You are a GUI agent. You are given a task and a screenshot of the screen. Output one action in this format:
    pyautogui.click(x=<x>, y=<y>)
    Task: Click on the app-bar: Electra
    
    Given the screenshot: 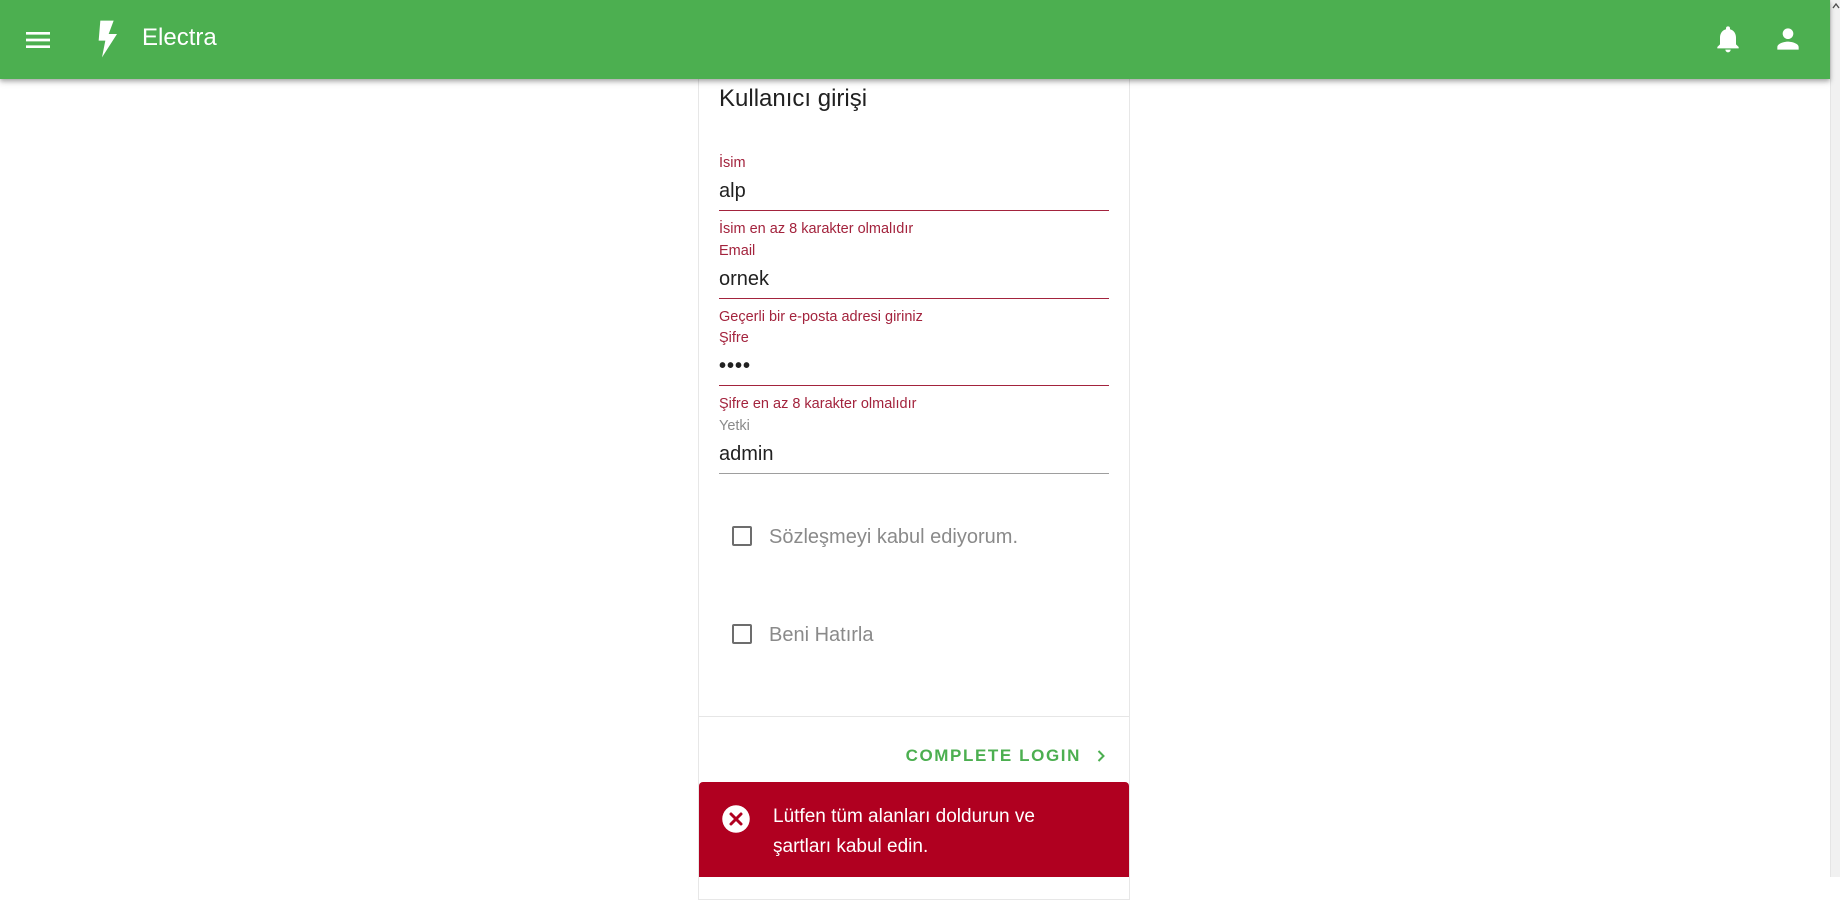 What is the action you would take?
    pyautogui.click(x=915, y=39)
    